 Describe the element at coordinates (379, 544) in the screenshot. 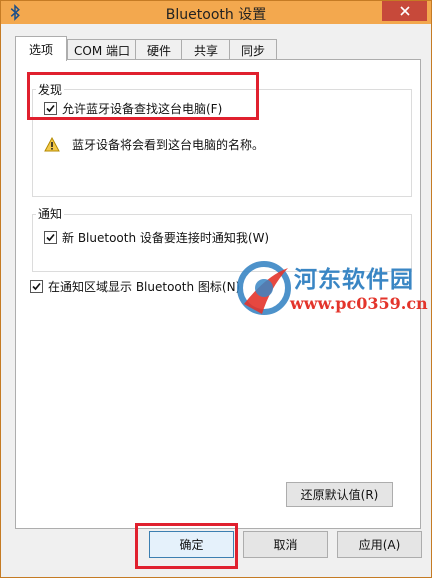

I see `apply-button: 应用(A)` at that location.